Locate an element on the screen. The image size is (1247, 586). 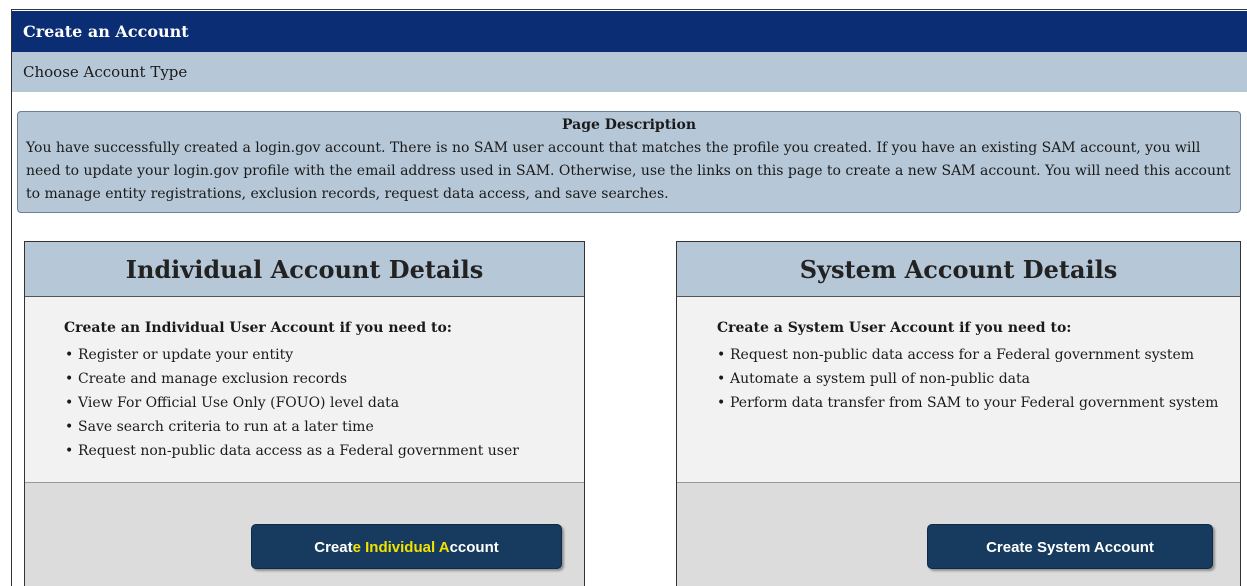
button-label-highlight: e Individual A is located at coordinates (401, 547).